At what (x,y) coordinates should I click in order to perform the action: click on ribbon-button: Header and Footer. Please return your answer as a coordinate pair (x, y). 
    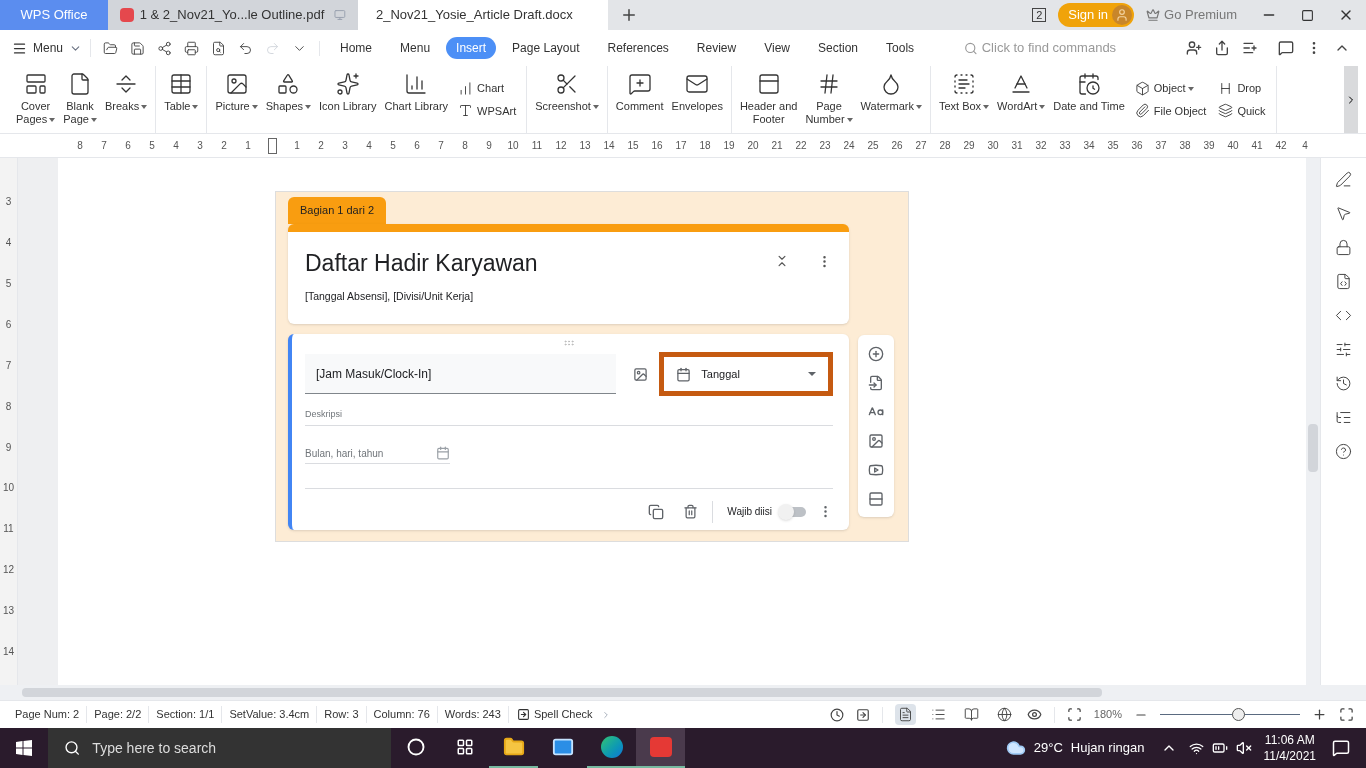
    Looking at the image, I should click on (768, 99).